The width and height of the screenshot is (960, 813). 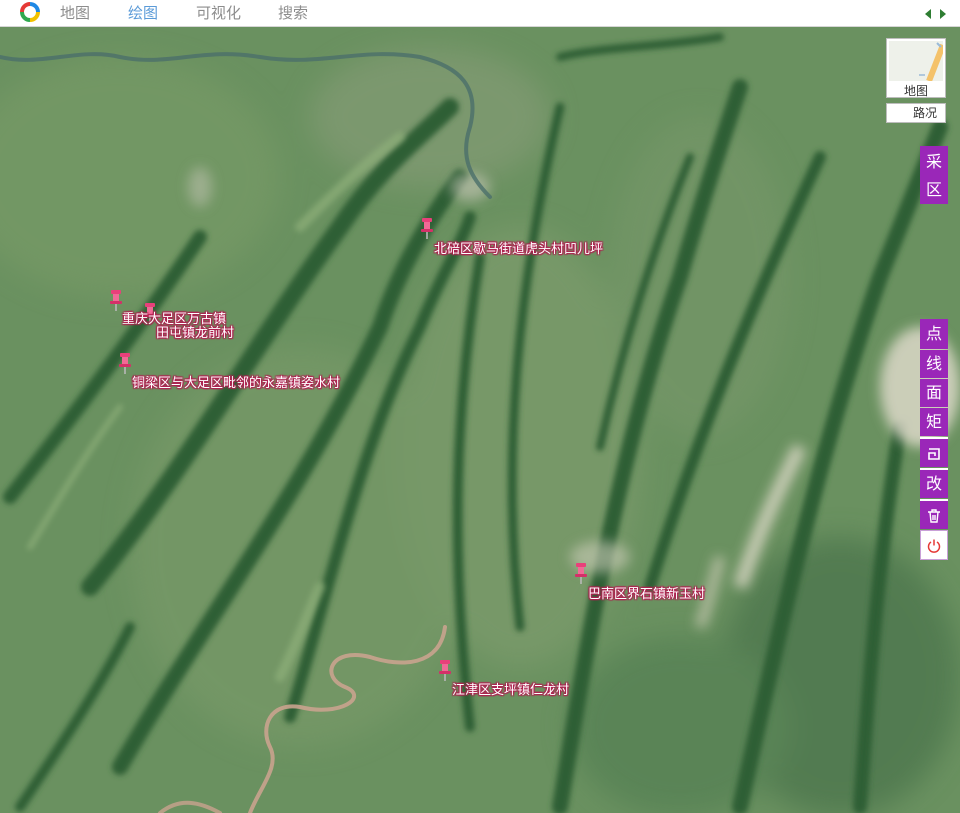 I want to click on undo-icon, so click(x=934, y=453).